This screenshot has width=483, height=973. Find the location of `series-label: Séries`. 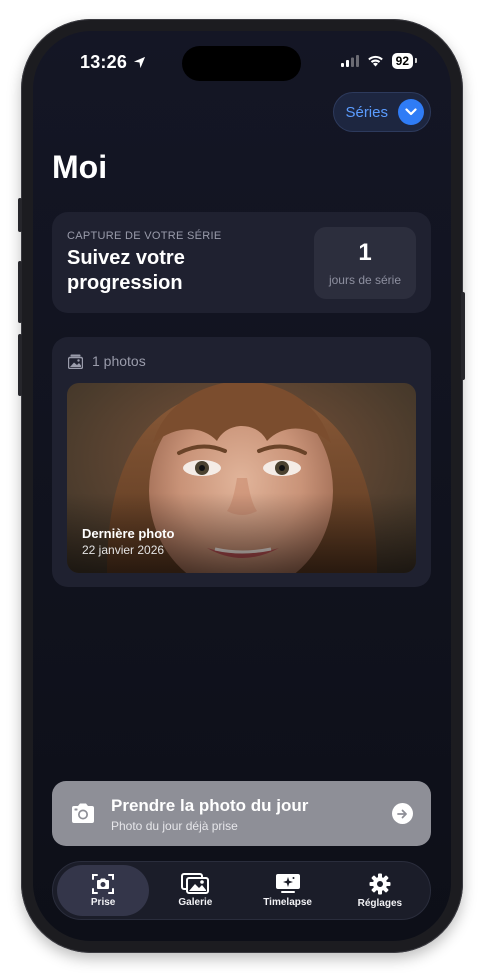

series-label: Séries is located at coordinates (366, 112).